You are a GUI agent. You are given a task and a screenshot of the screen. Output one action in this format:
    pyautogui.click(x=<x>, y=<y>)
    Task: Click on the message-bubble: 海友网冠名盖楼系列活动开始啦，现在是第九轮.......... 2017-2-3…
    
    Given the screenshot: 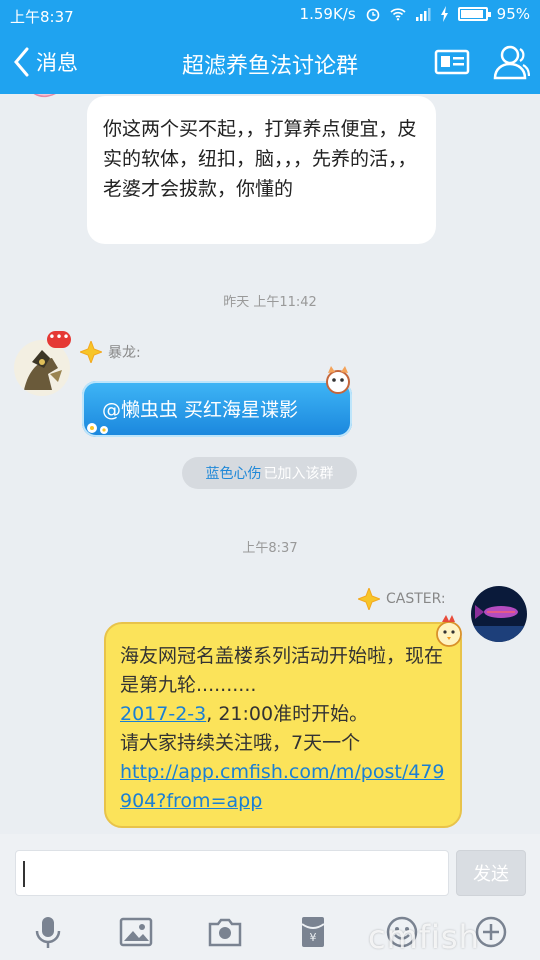 What is the action you would take?
    pyautogui.click(x=283, y=725)
    